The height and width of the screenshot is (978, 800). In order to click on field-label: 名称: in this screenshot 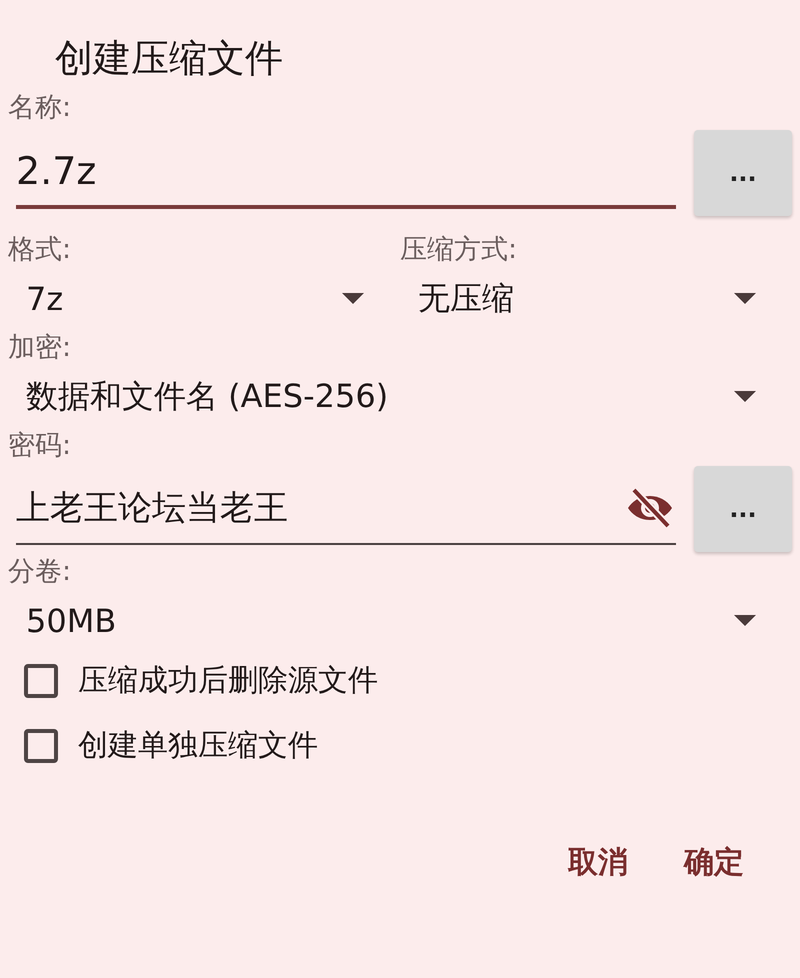, I will do `click(40, 108)`.